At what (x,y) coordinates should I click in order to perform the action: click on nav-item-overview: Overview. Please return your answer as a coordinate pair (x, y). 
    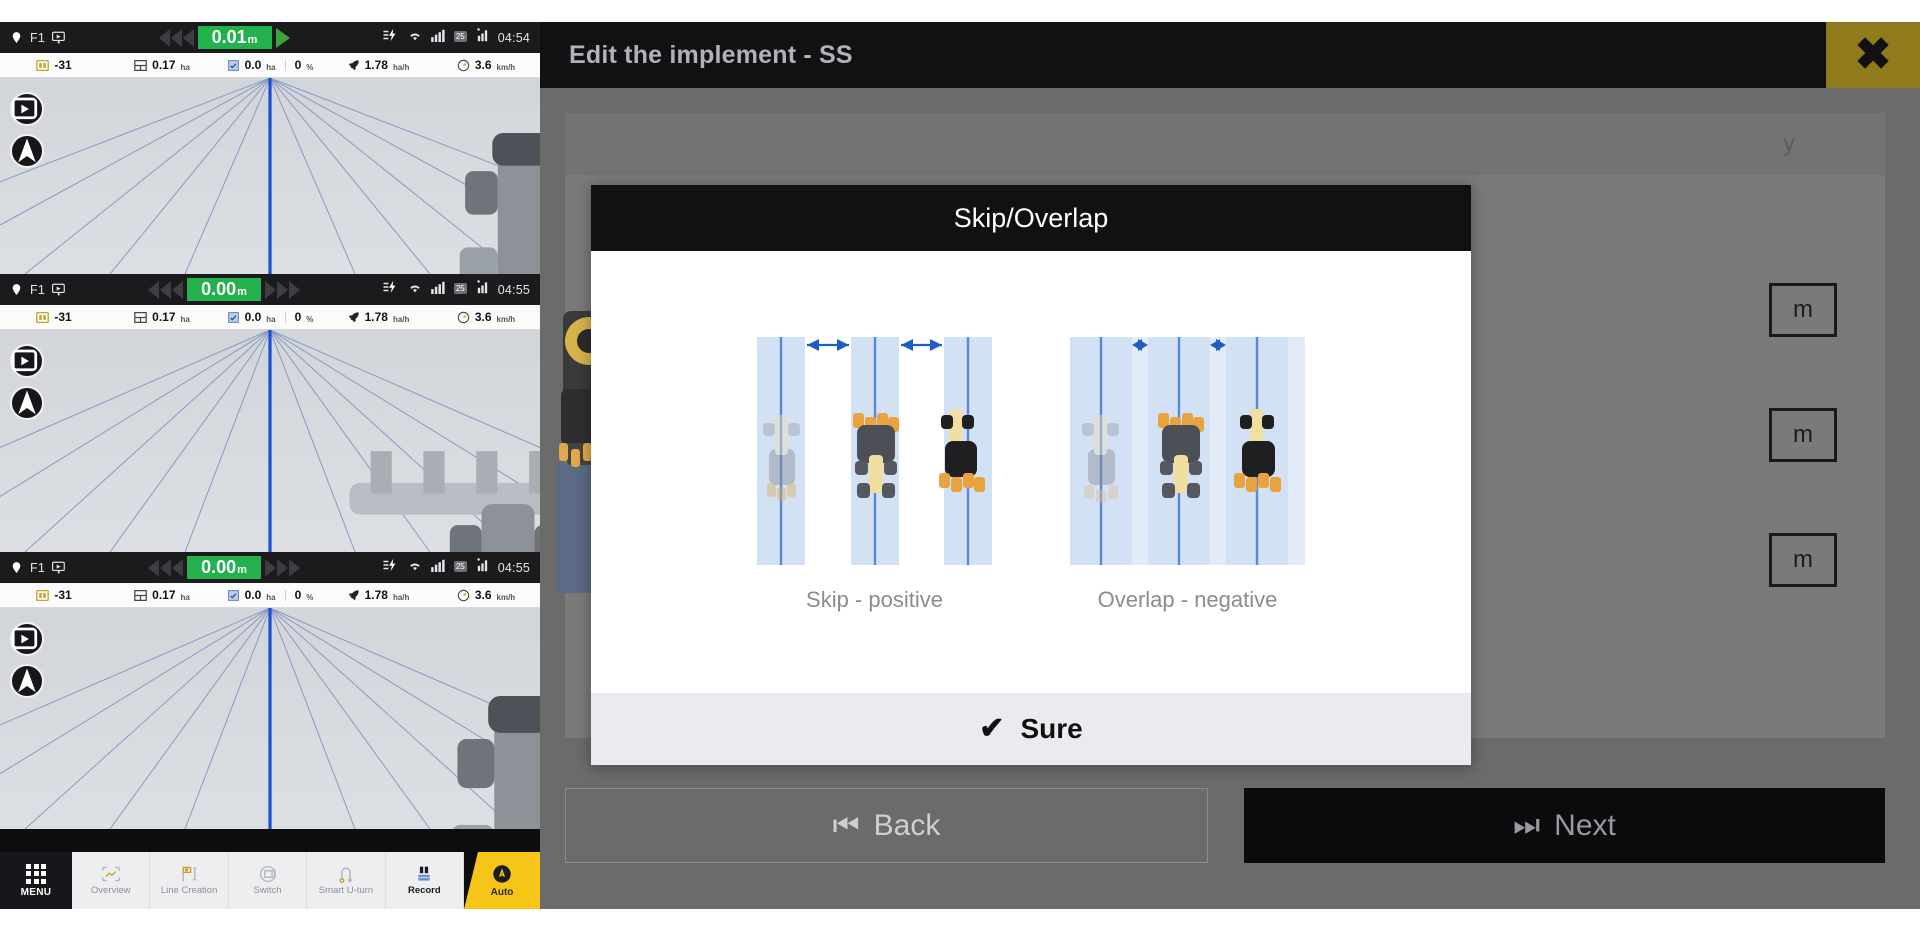
    Looking at the image, I should click on (111, 880).